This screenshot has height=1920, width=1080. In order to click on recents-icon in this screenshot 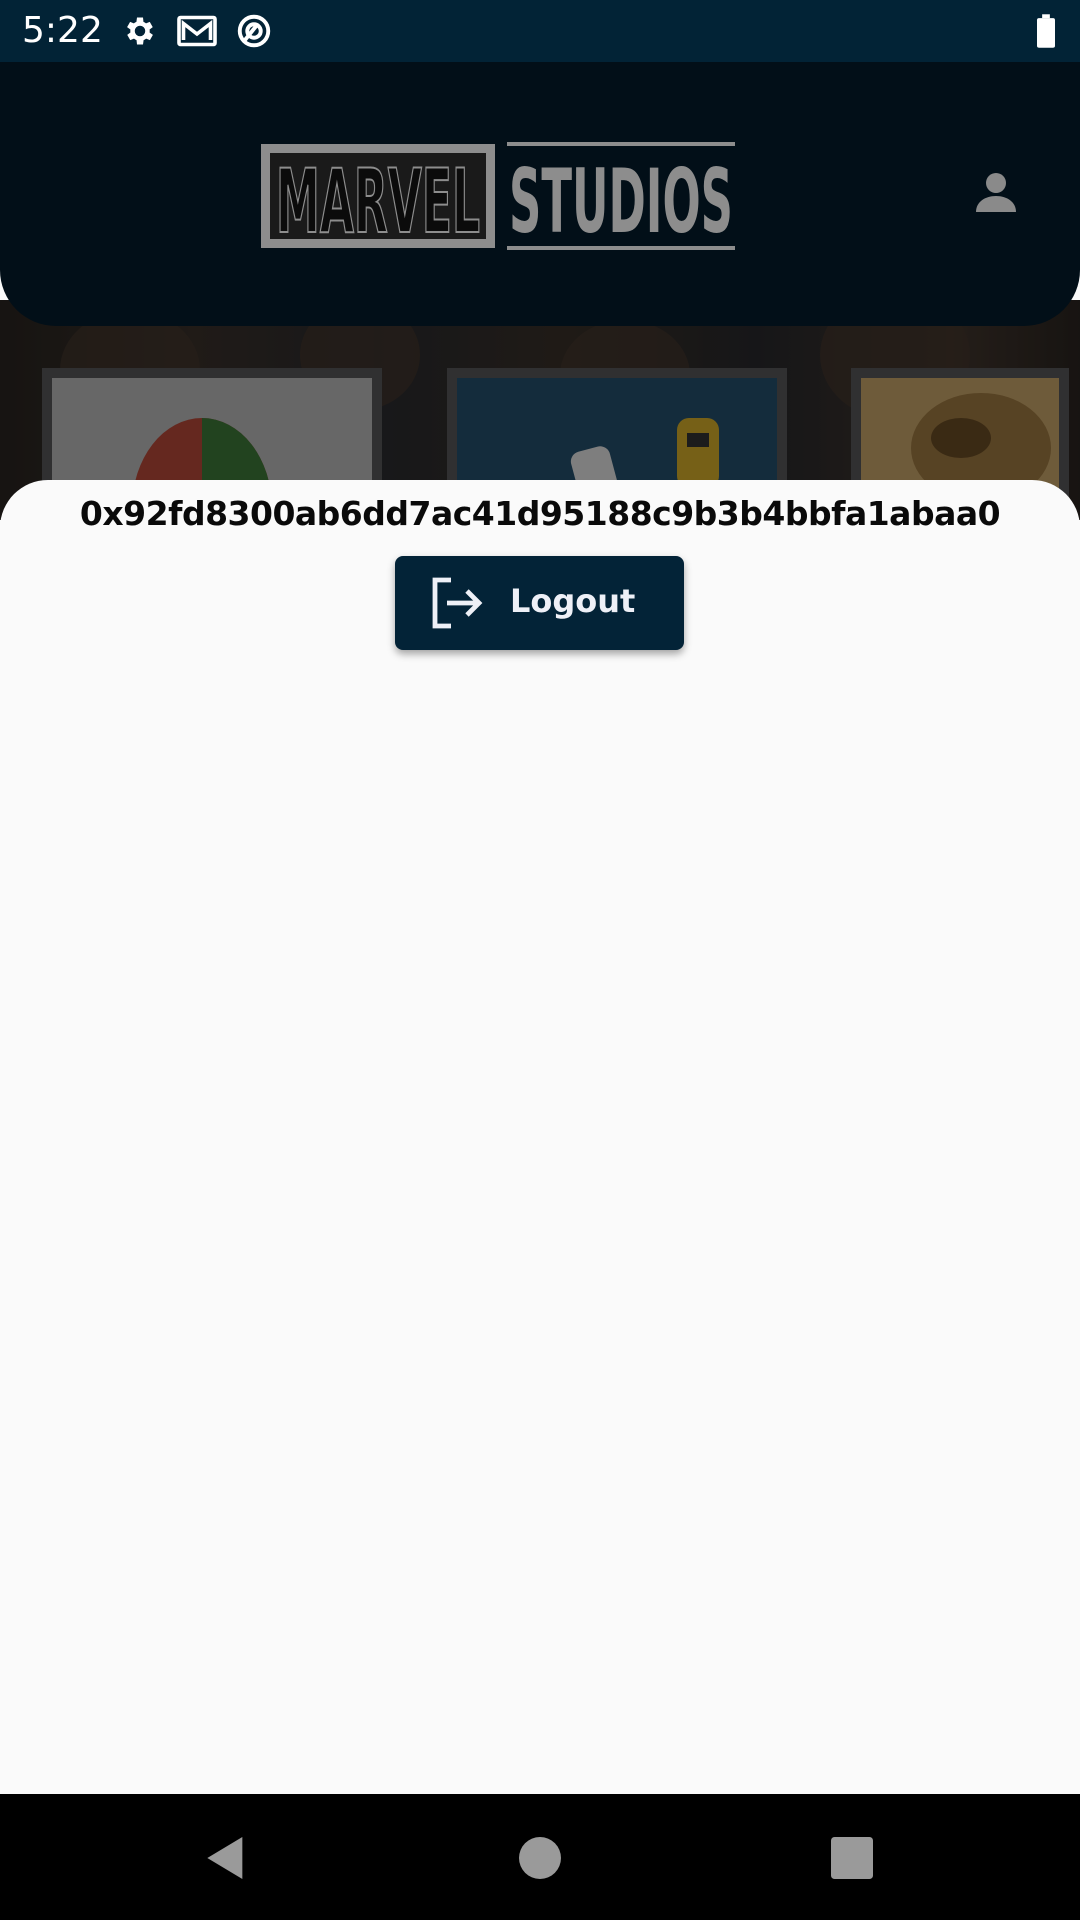, I will do `click(852, 1858)`.